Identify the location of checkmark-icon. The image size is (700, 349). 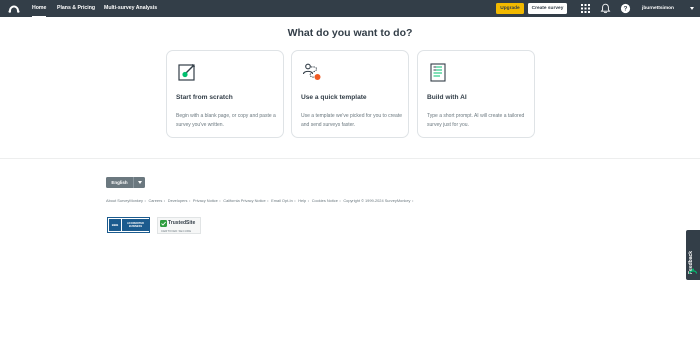
(163, 223).